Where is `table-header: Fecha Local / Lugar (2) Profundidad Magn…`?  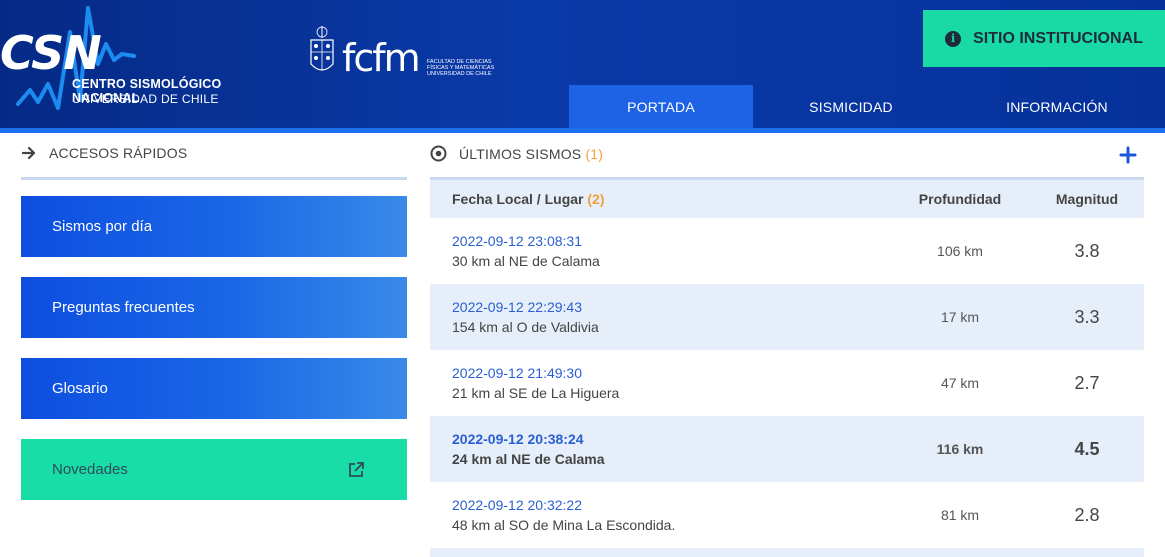
table-header: Fecha Local / Lugar (2) Profundidad Magn… is located at coordinates (787, 199).